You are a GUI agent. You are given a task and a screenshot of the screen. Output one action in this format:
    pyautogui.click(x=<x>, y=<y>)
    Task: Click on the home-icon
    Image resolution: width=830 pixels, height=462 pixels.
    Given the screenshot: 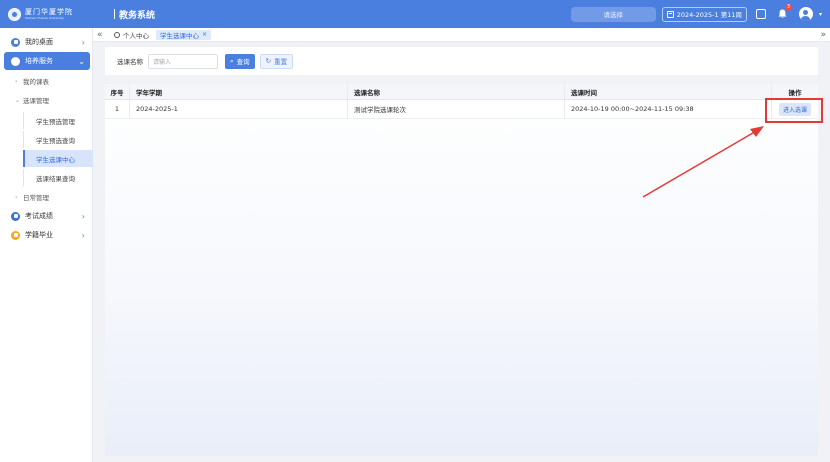 What is the action you would take?
    pyautogui.click(x=117, y=34)
    